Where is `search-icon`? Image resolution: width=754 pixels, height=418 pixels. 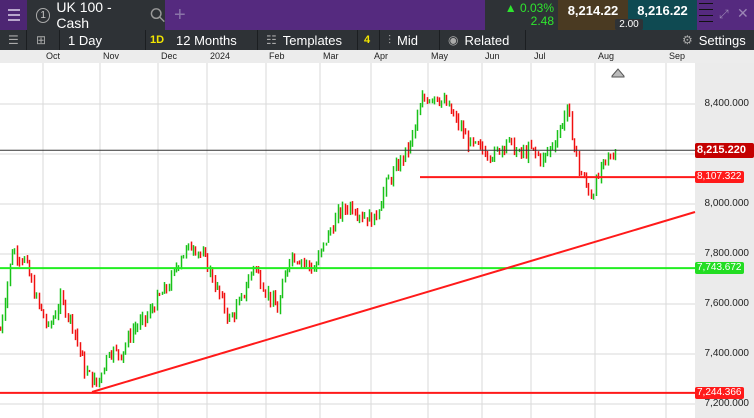
search-icon is located at coordinates (157, 15).